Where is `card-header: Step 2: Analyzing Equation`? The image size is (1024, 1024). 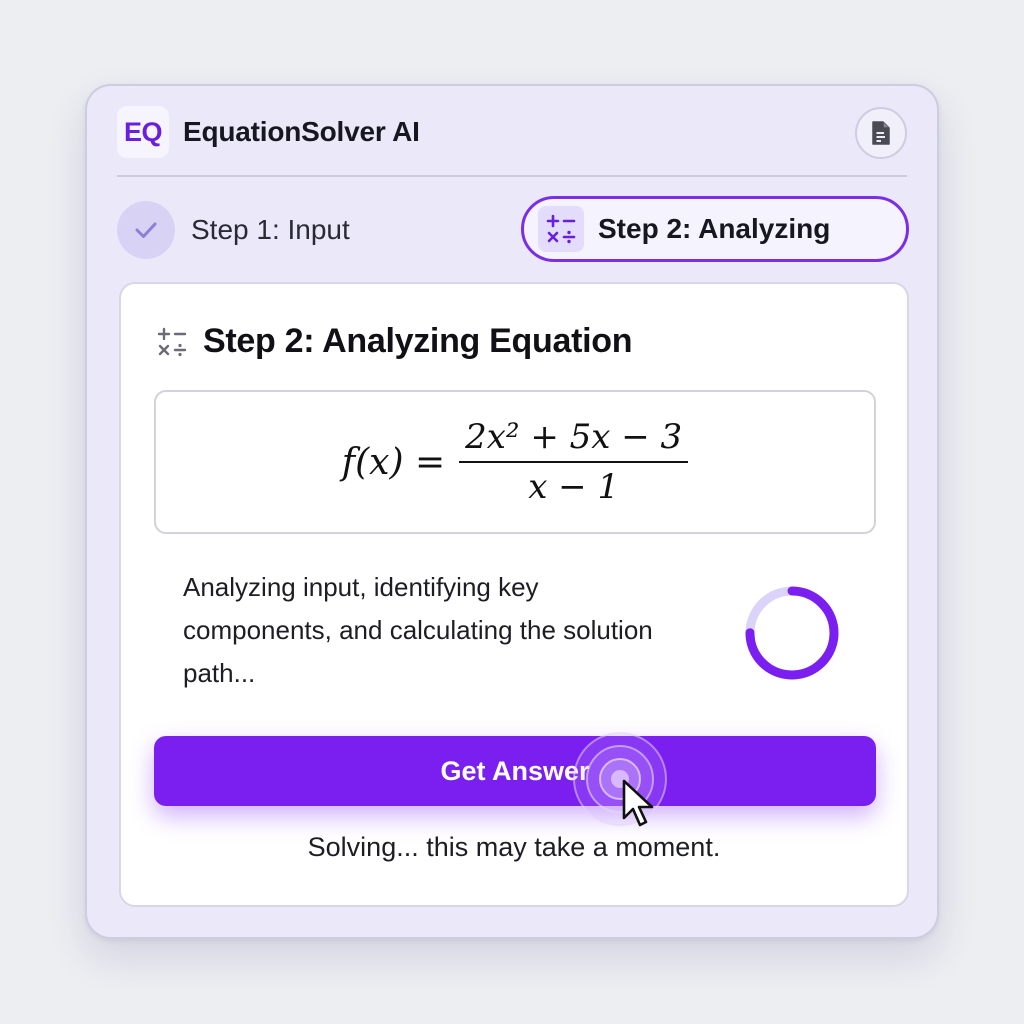 card-header: Step 2: Analyzing Equation is located at coordinates (393, 341).